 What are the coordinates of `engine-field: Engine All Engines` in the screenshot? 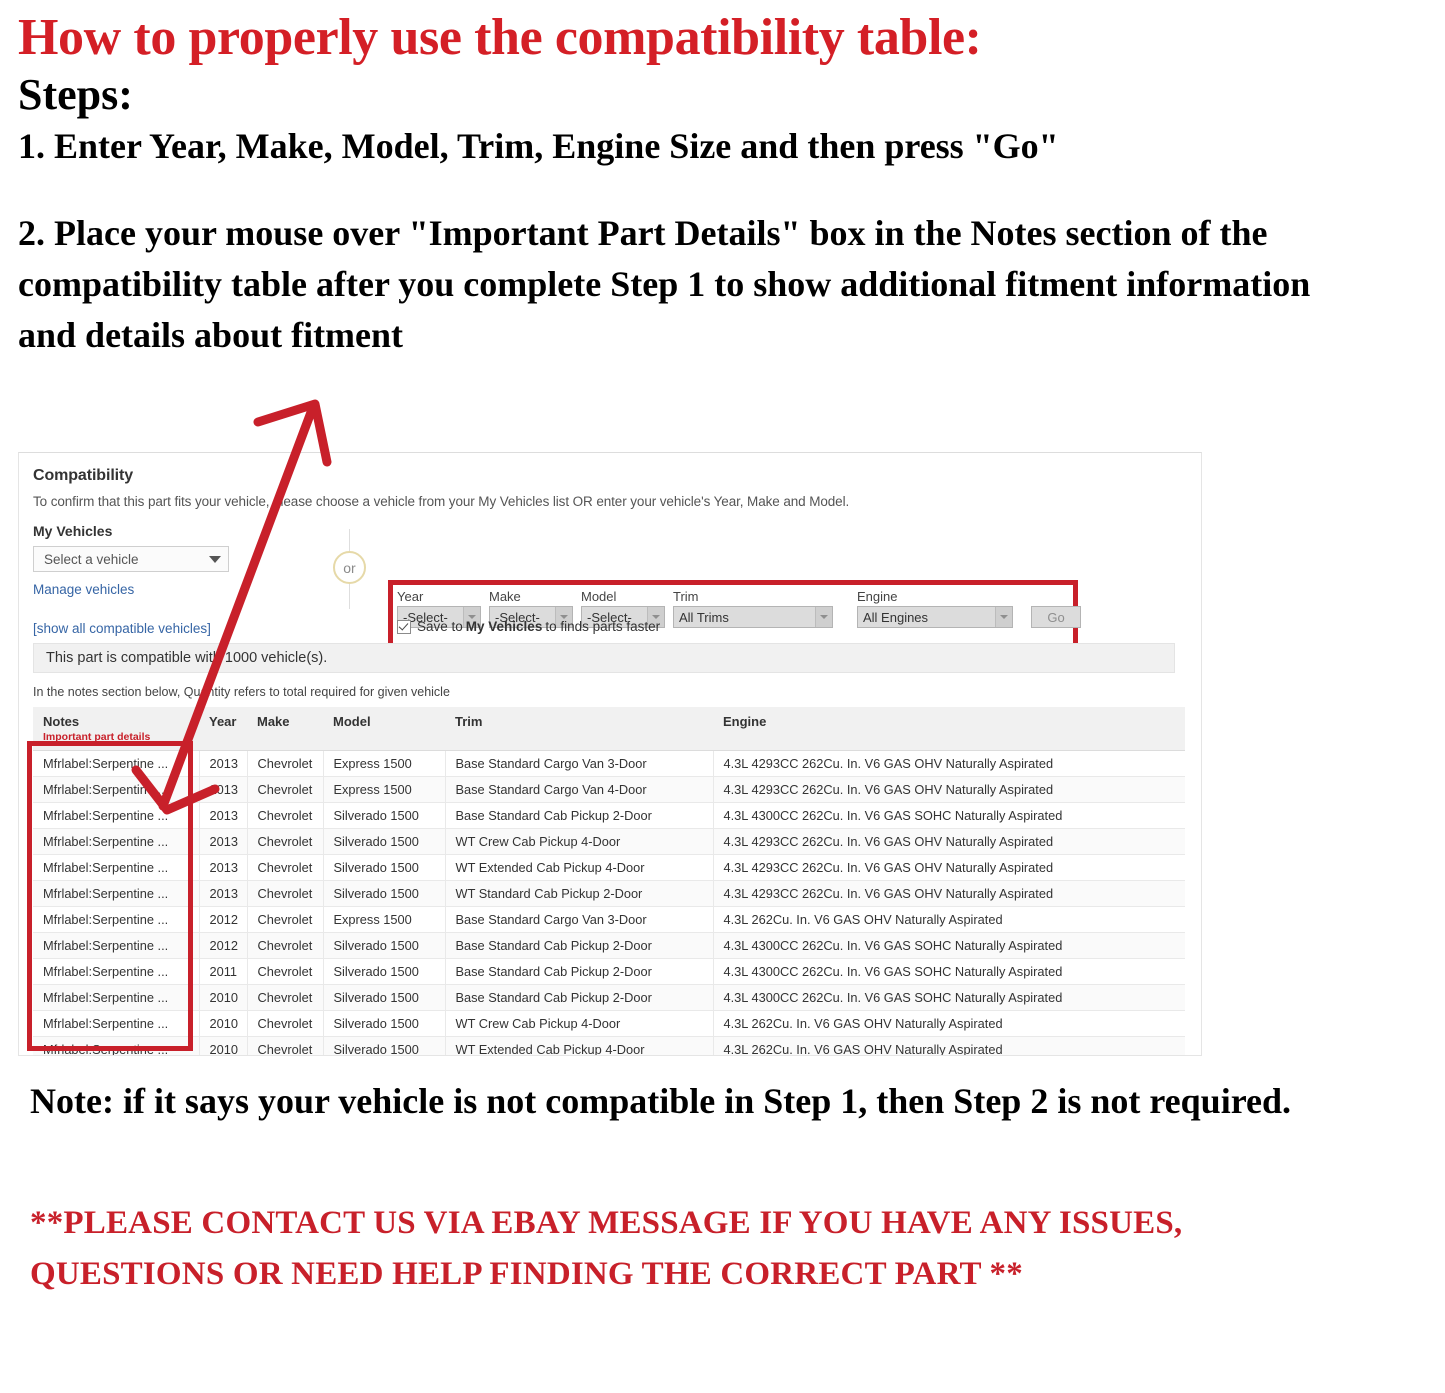 It's located at (935, 608).